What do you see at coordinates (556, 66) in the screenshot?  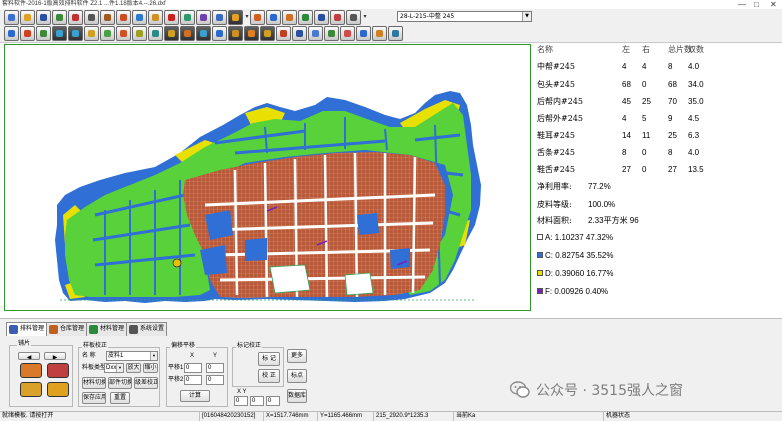 I see `part-name: 中帮#245` at bounding box center [556, 66].